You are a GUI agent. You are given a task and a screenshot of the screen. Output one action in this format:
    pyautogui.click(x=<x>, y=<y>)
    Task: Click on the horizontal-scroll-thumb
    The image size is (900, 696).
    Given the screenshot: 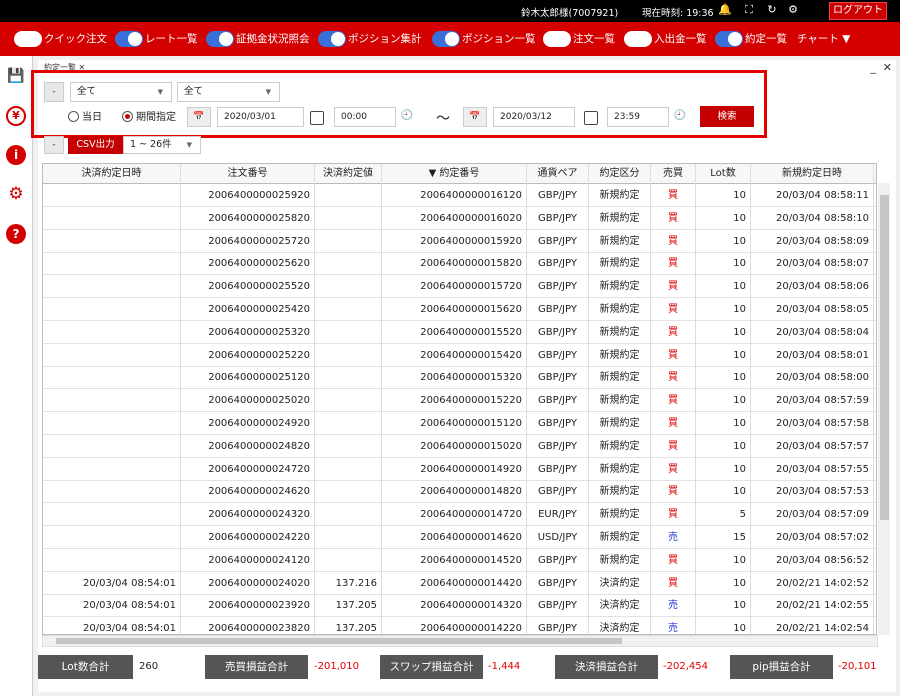 What is the action you would take?
    pyautogui.click(x=339, y=641)
    